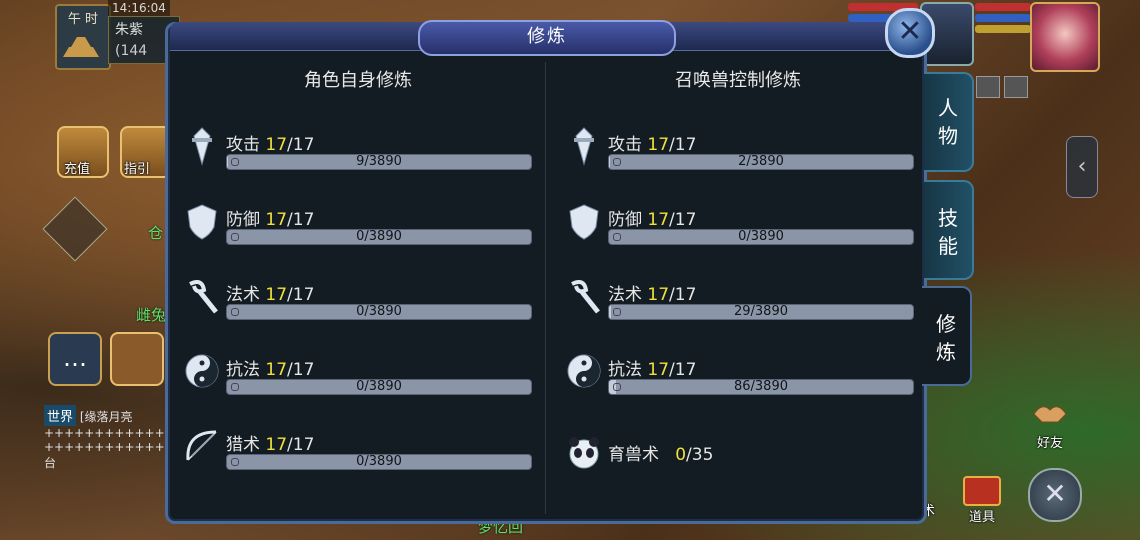 The width and height of the screenshot is (1140, 540). I want to click on guide-label: 指引, so click(137, 169).